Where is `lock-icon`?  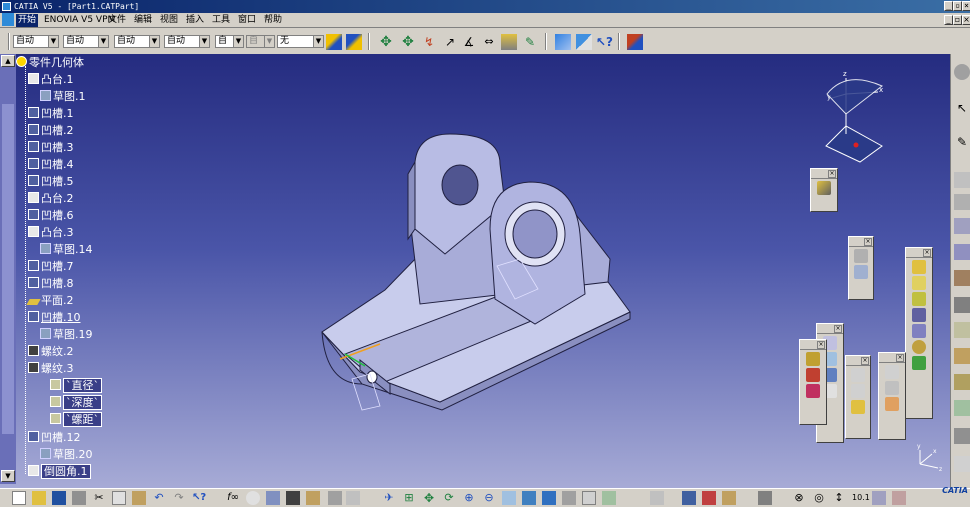
lock-icon is located at coordinates (313, 498).